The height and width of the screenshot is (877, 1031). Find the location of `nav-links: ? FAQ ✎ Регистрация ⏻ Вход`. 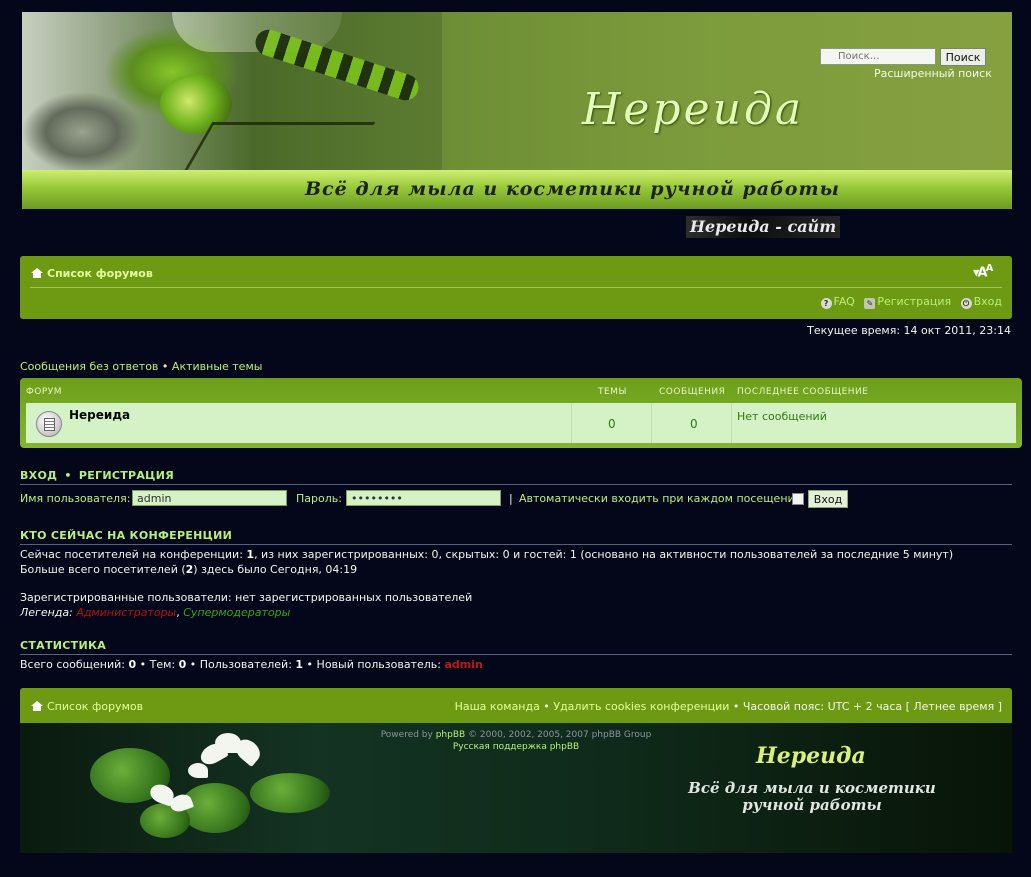

nav-links: ? FAQ ✎ Регистрация ⏻ Вход is located at coordinates (908, 302).